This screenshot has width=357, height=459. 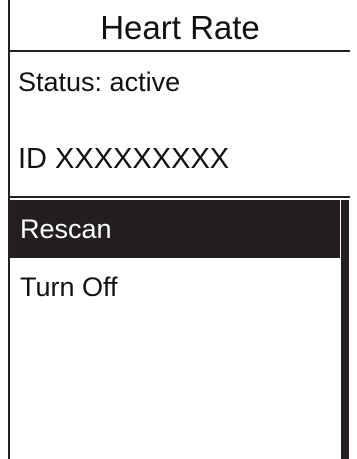 I want to click on scrollbar-thumb, so click(x=345, y=329).